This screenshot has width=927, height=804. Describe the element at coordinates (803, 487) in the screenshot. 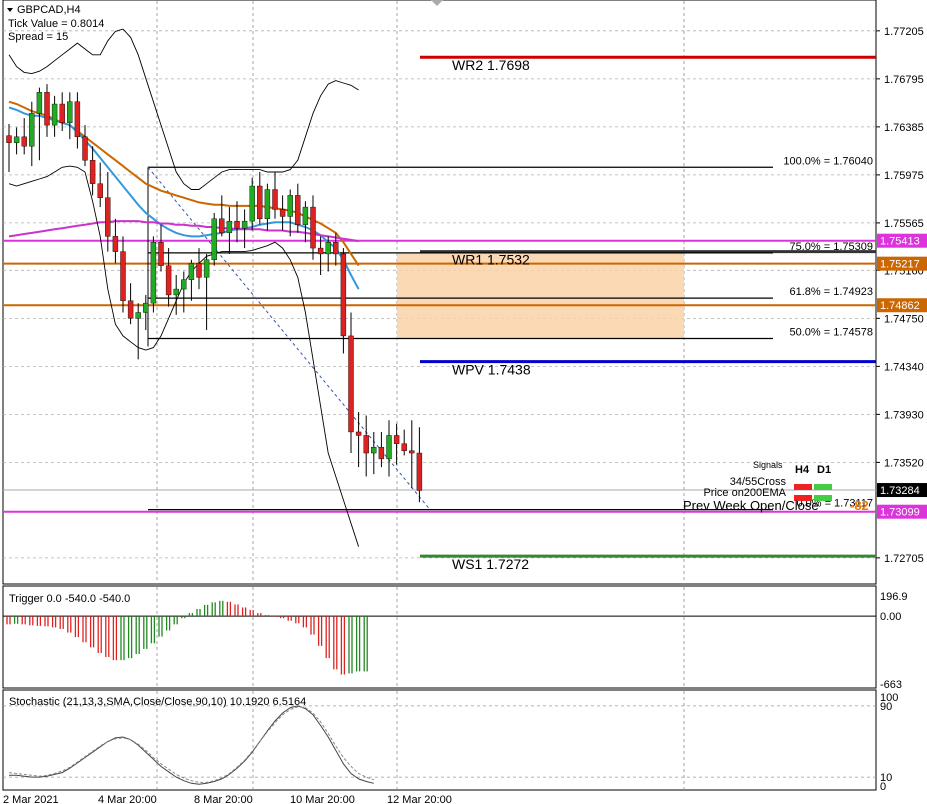

I see `signal-cross-h4` at that location.